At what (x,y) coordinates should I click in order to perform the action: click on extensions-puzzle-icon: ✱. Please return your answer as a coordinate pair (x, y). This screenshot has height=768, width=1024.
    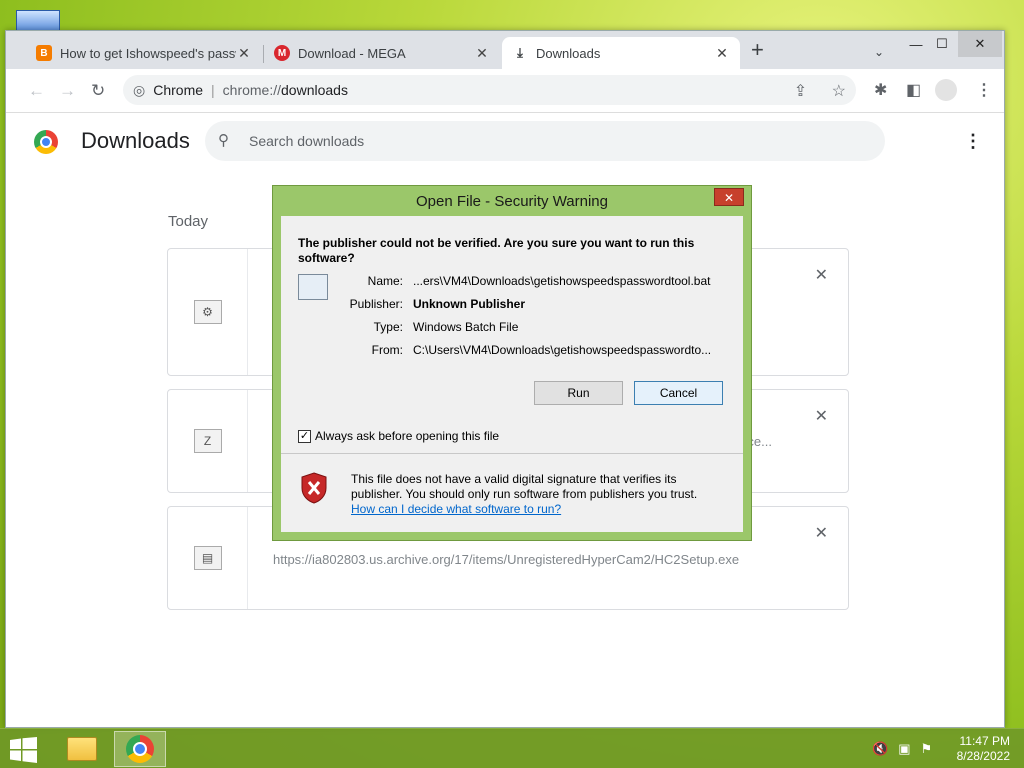
    Looking at the image, I should click on (880, 90).